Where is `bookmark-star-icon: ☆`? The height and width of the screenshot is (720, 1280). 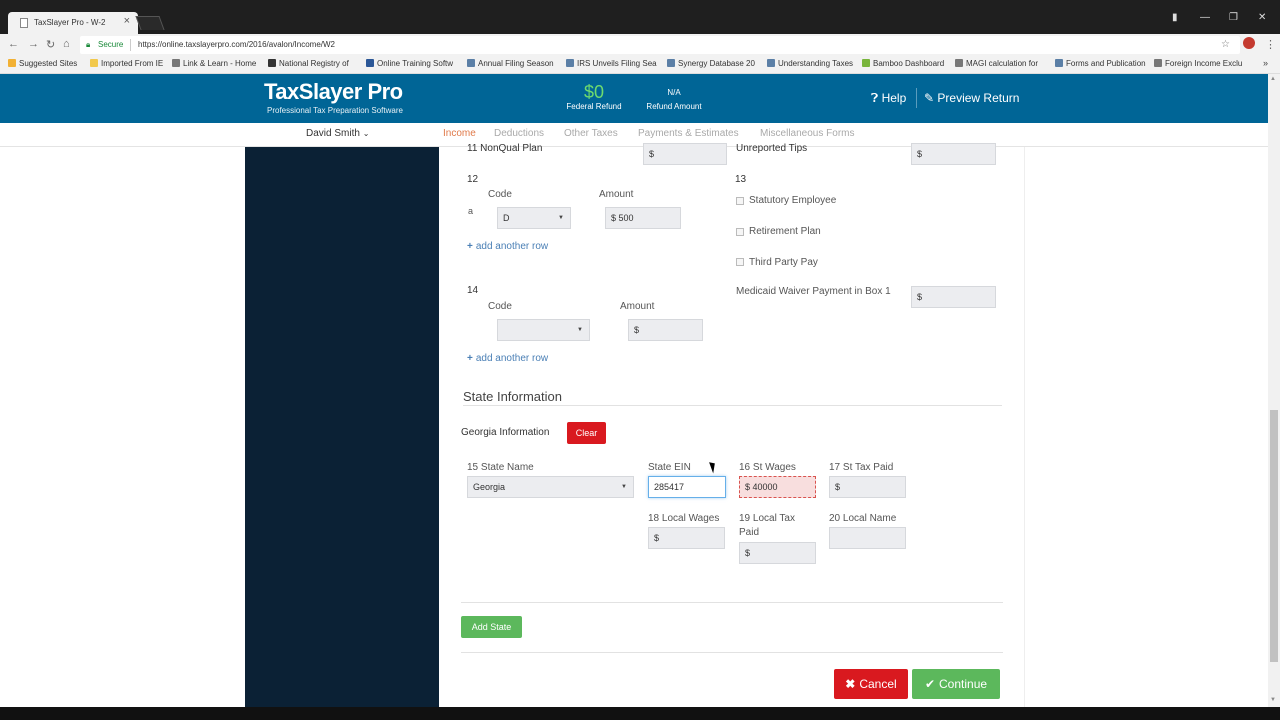 bookmark-star-icon: ☆ is located at coordinates (1225, 45).